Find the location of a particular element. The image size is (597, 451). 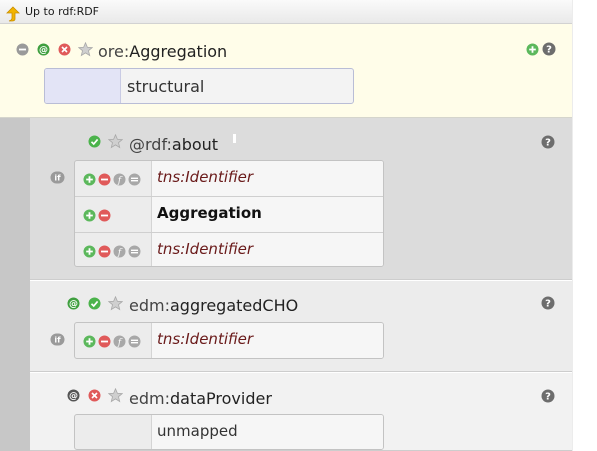

nesting-gutter is located at coordinates (15, 284).